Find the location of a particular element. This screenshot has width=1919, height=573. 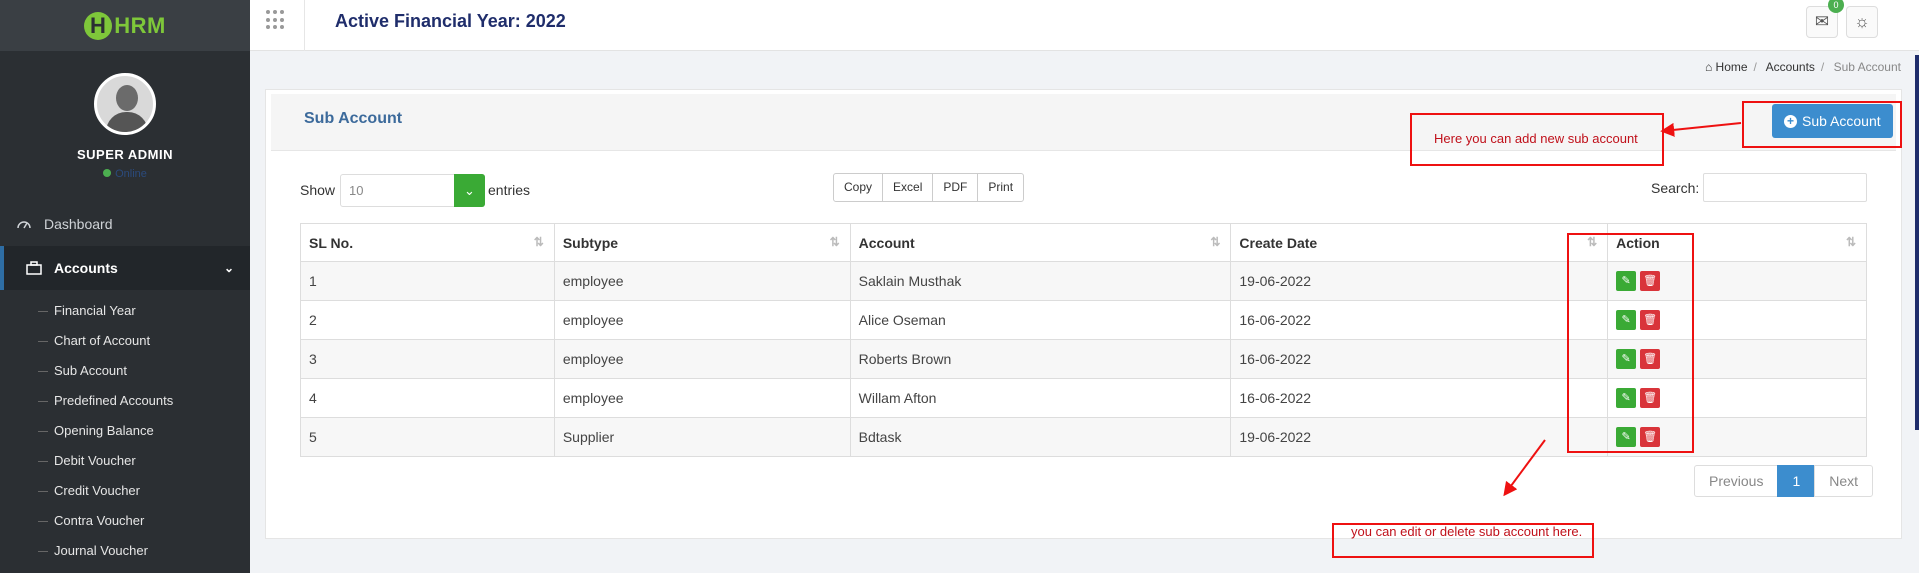

previous-page-button: Previous is located at coordinates (1736, 481).